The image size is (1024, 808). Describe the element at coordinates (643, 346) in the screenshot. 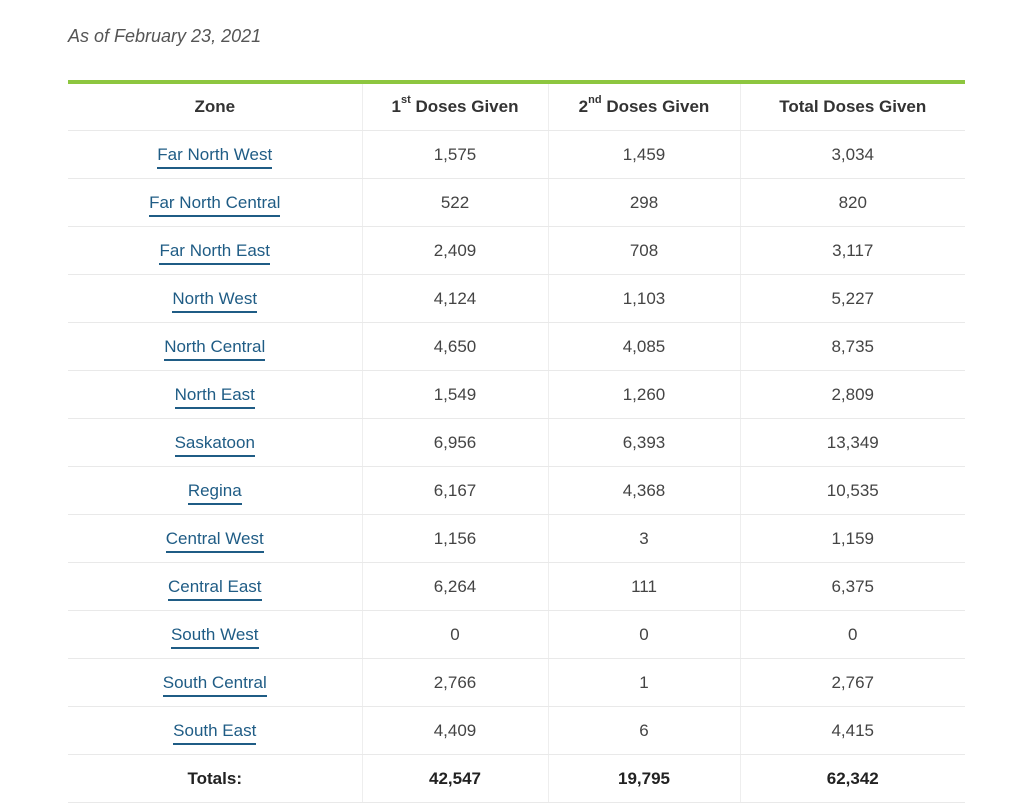

I see `second-doses-cell: 4,085` at that location.